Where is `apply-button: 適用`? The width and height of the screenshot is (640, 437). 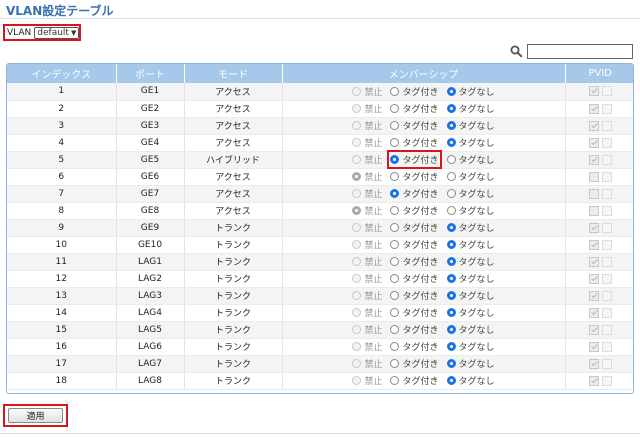
apply-button: 適用 is located at coordinates (35, 415).